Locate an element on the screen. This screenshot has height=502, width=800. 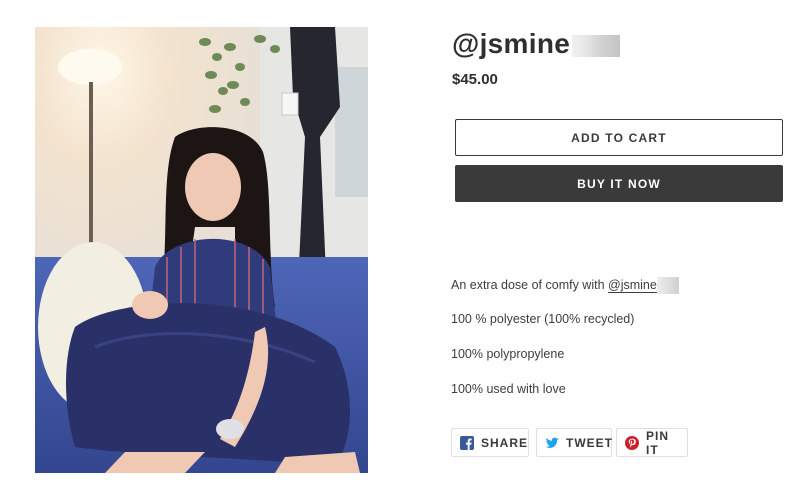
product-title-text: @jsmine is located at coordinates (511, 43).